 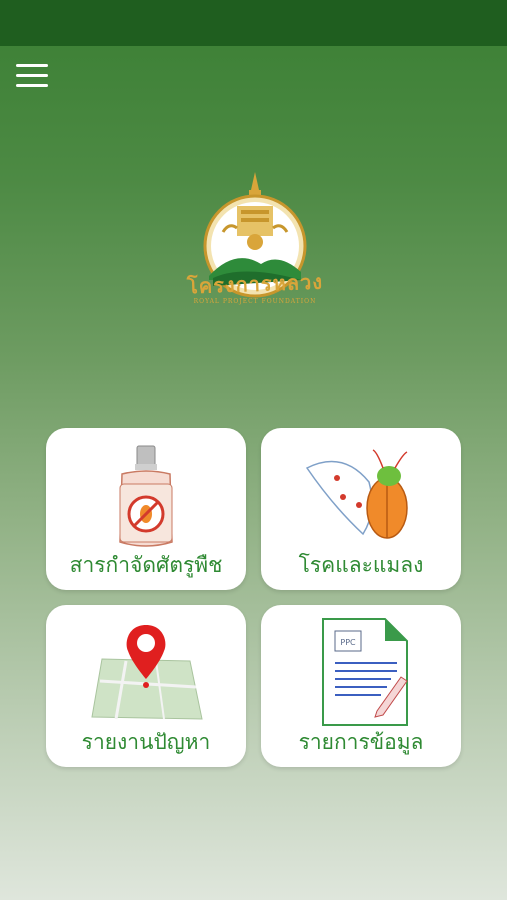 I want to click on data-list-label: รายการข้อมูล, so click(x=361, y=742).